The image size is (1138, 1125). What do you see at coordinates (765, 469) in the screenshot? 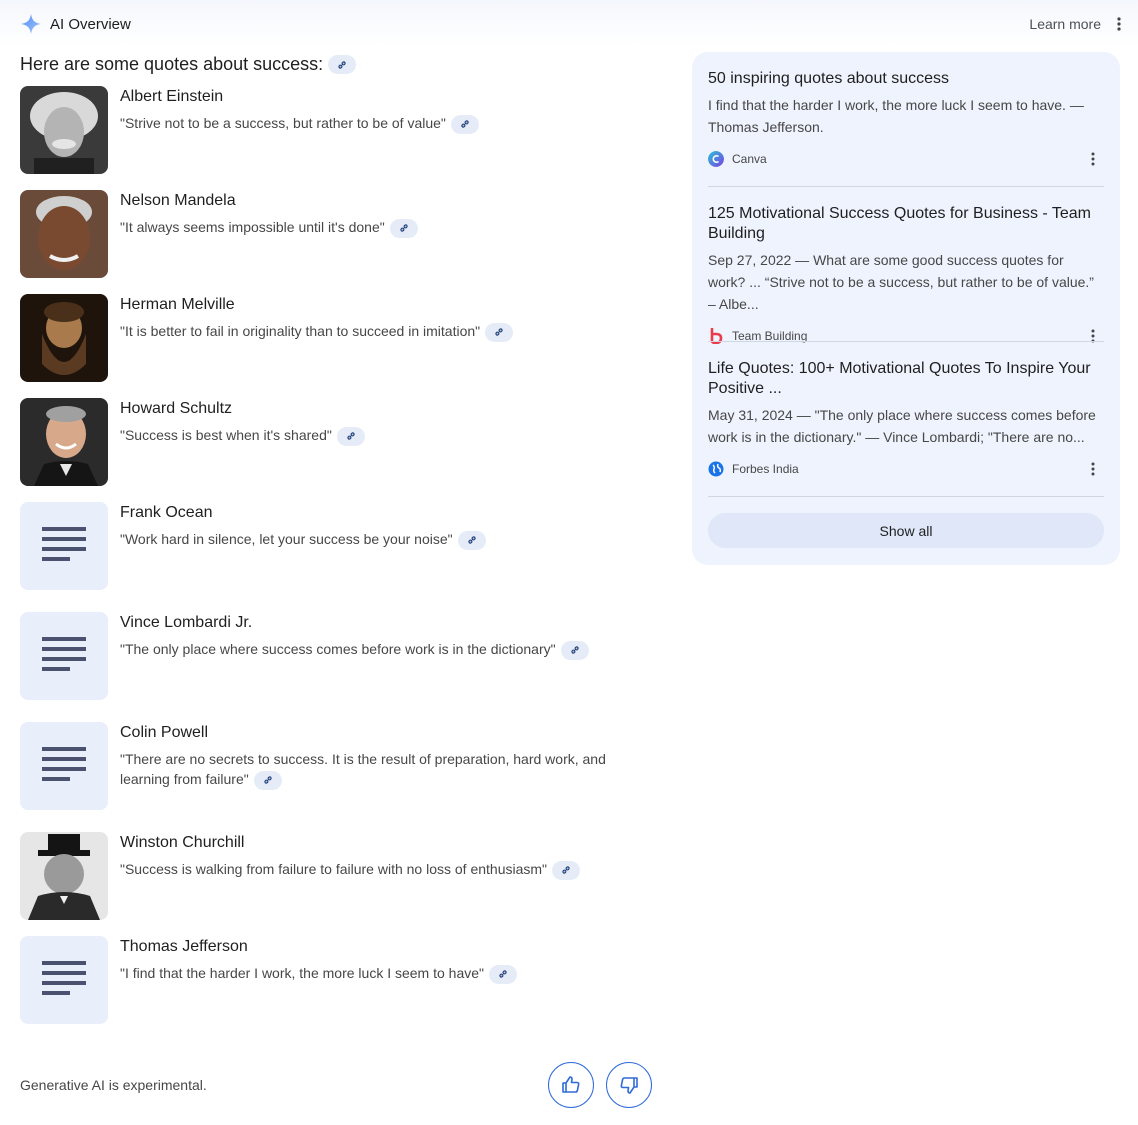
I see `source-site: Forbes India` at bounding box center [765, 469].